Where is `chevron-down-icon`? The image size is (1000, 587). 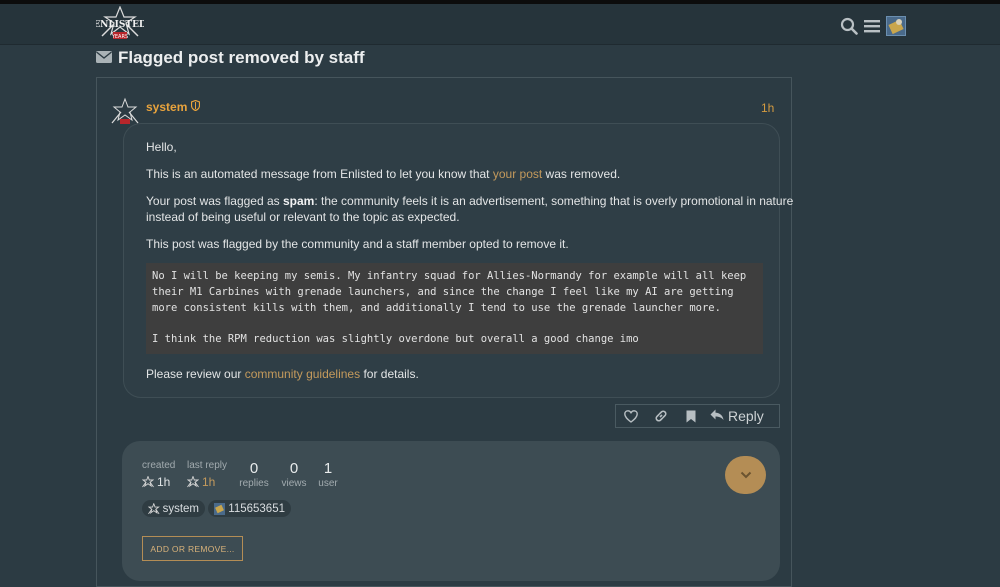 chevron-down-icon is located at coordinates (746, 475).